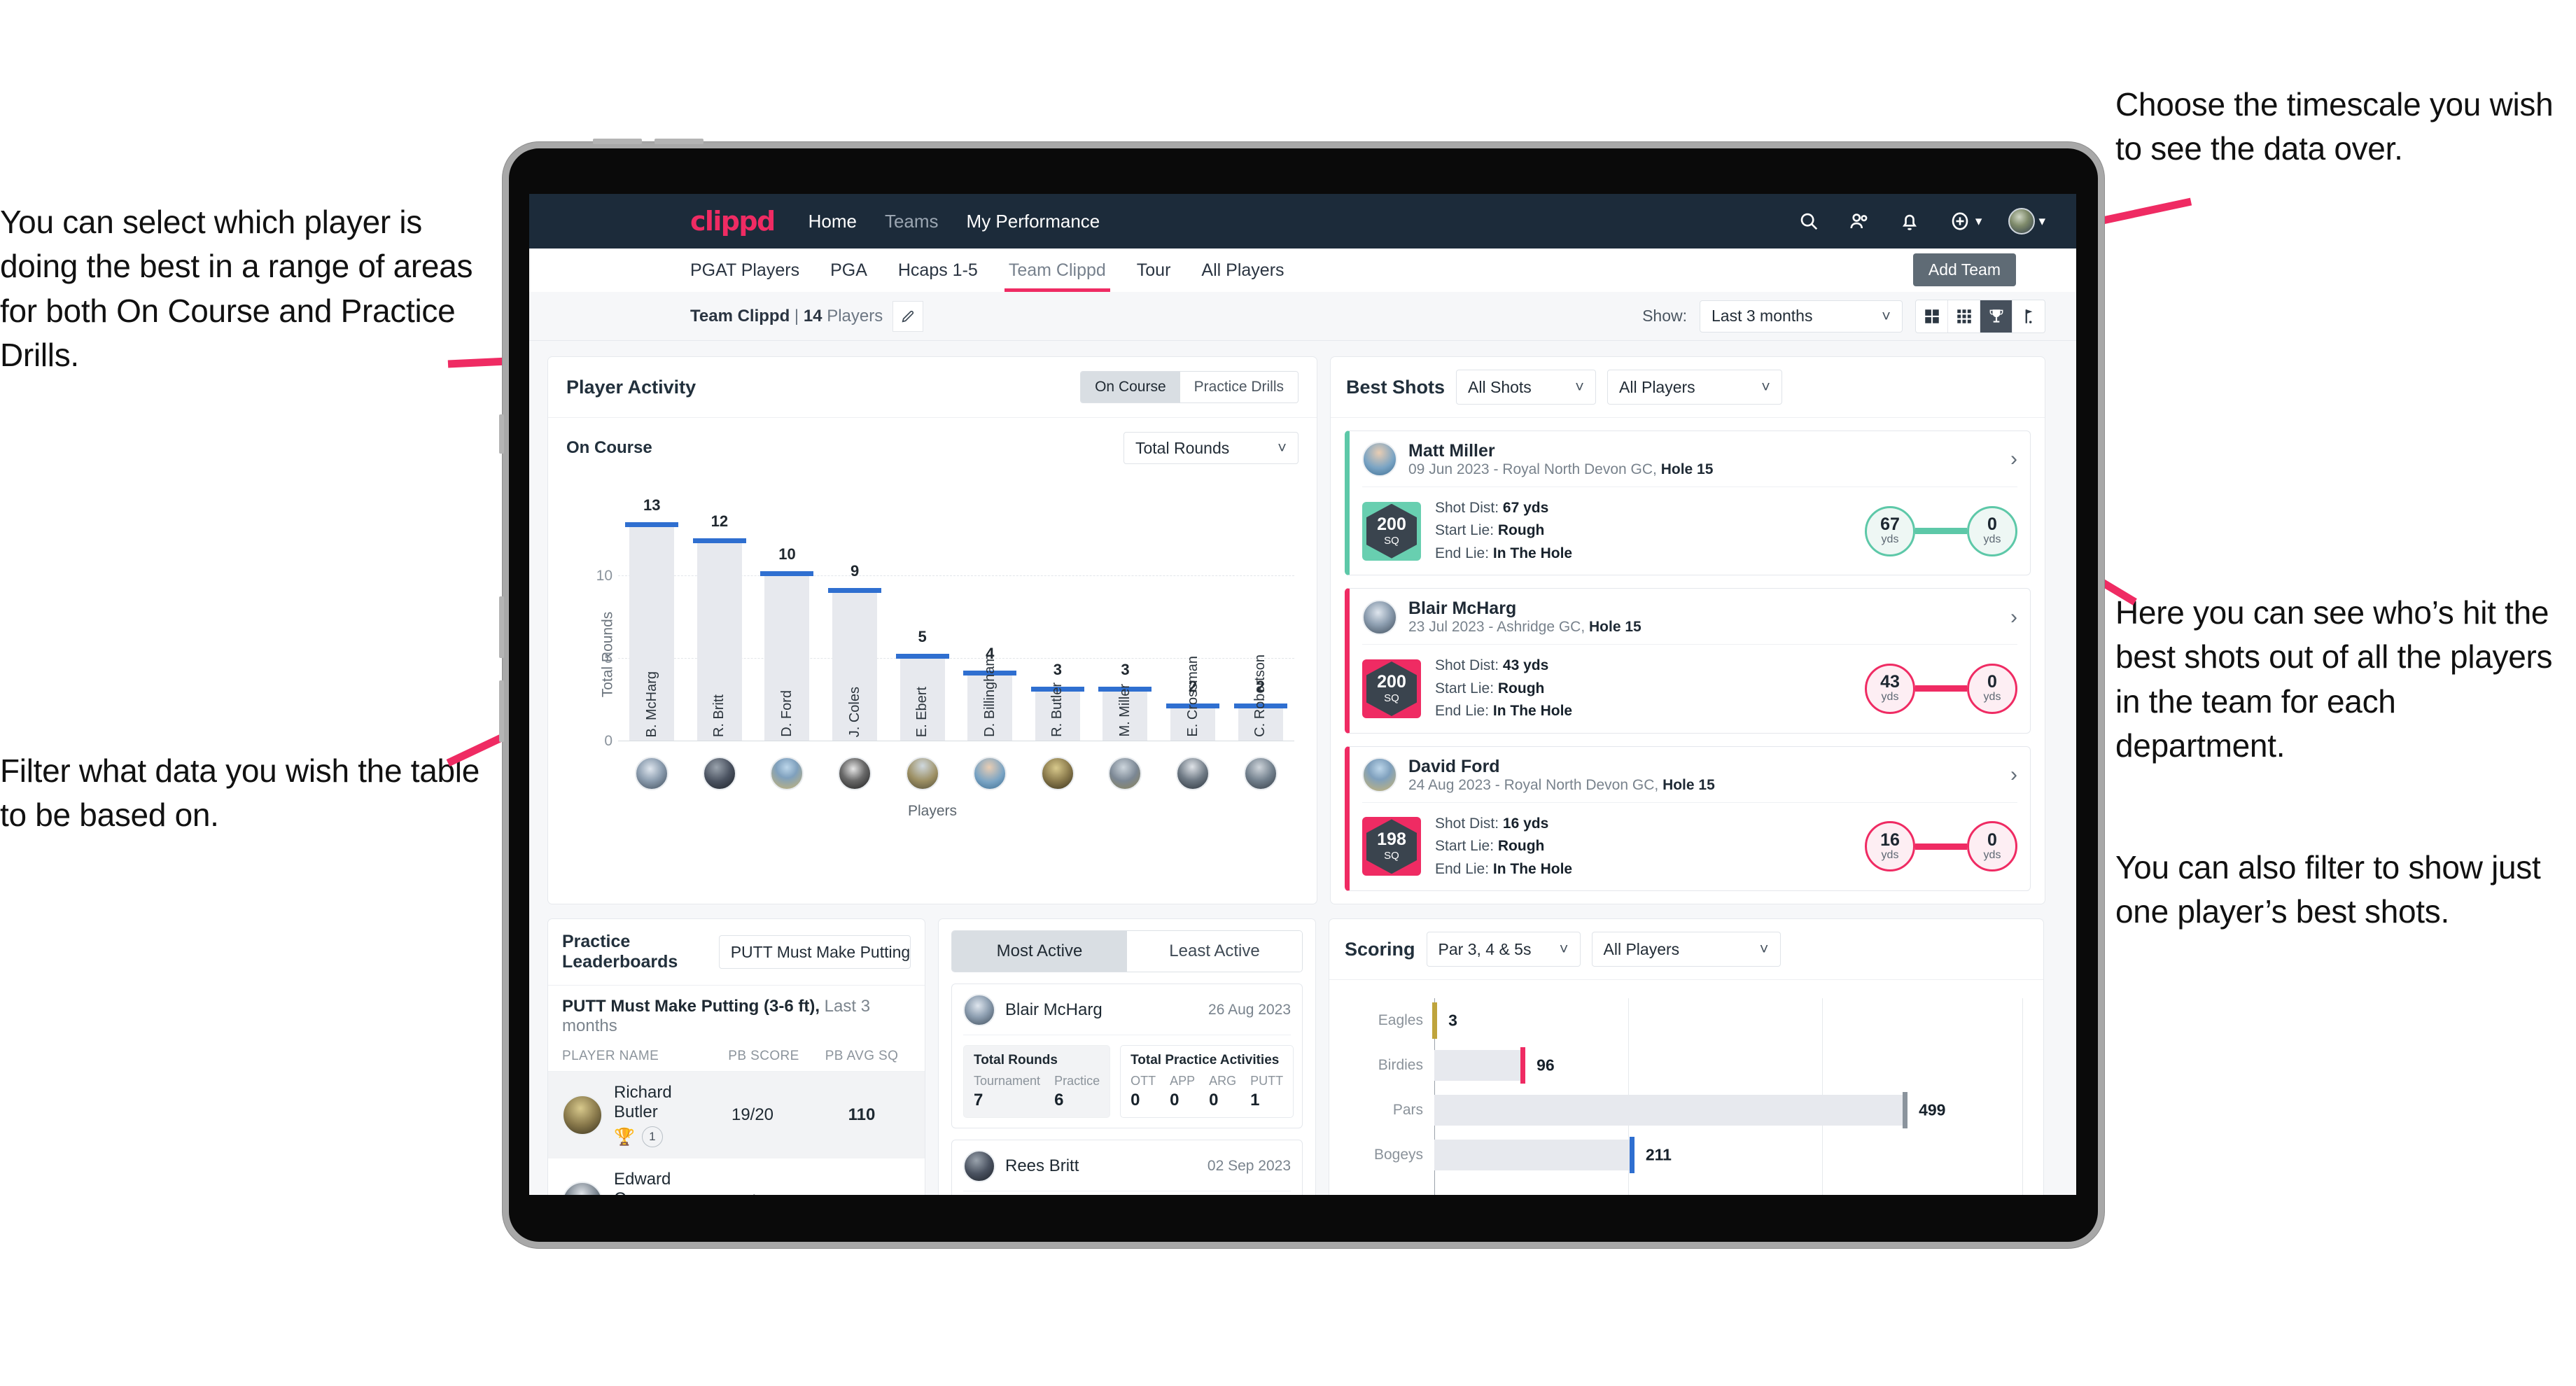 The height and width of the screenshot is (1386, 2576). What do you see at coordinates (1398, 1155) in the screenshot?
I see `scoring-label: Bogeys` at bounding box center [1398, 1155].